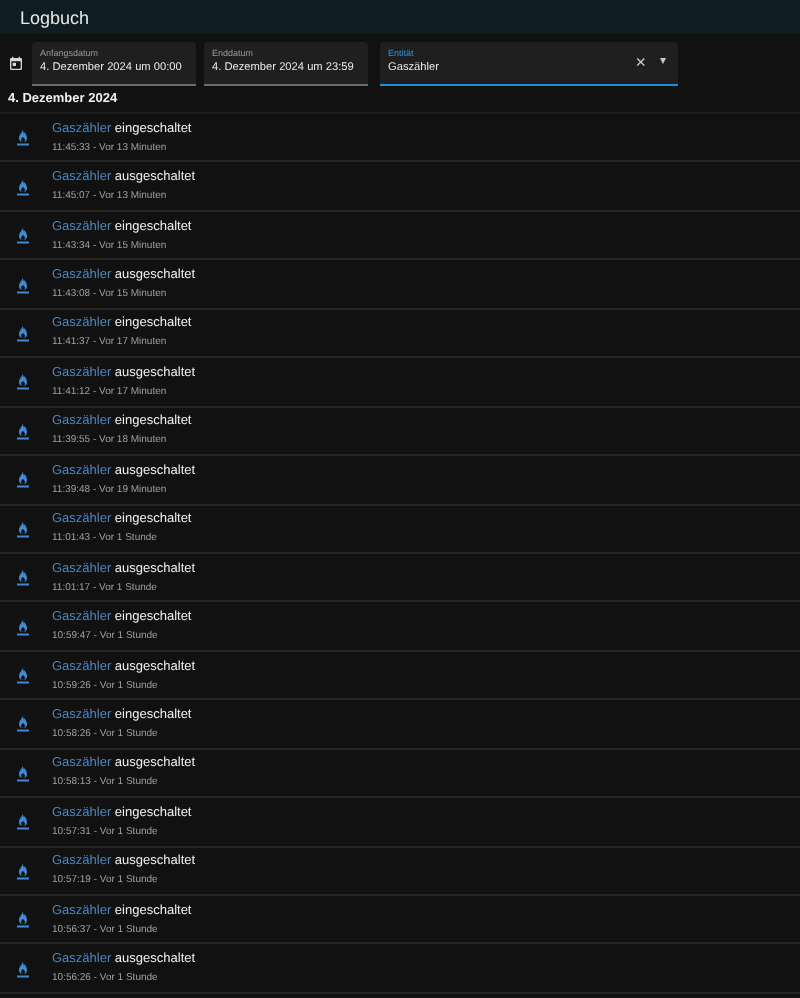  I want to click on page-title: Logbuch, so click(55, 17).